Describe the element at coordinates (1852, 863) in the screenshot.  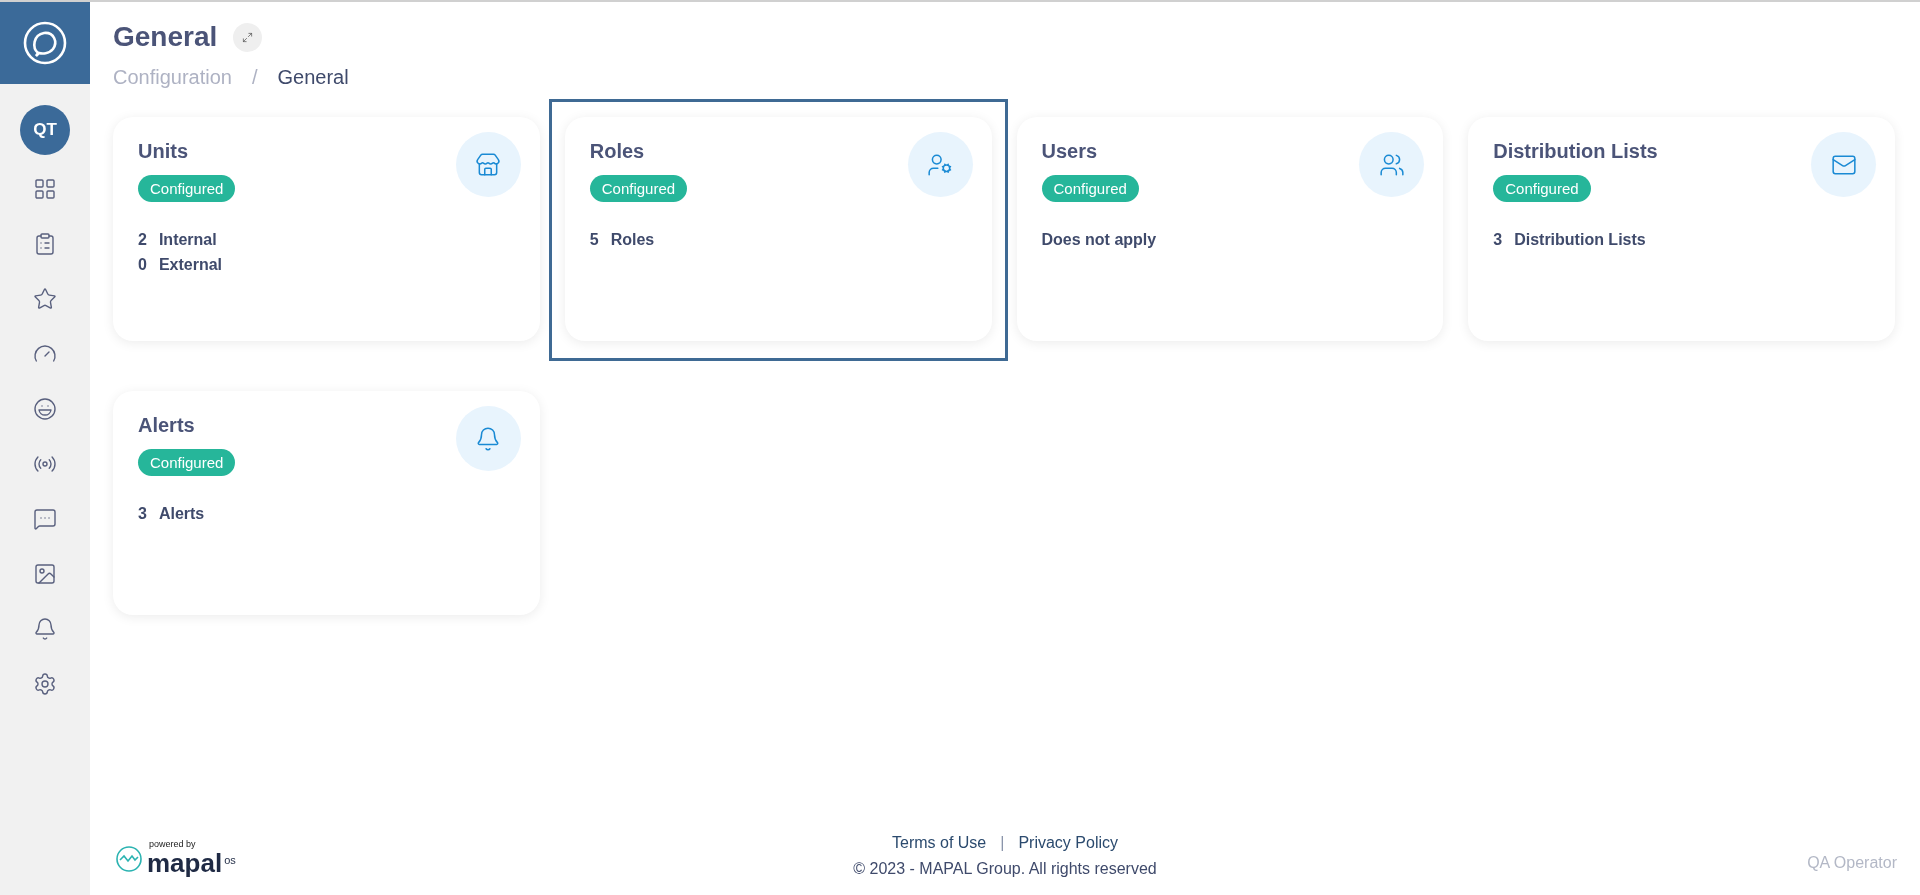
I see `user-name: QA Operator` at that location.